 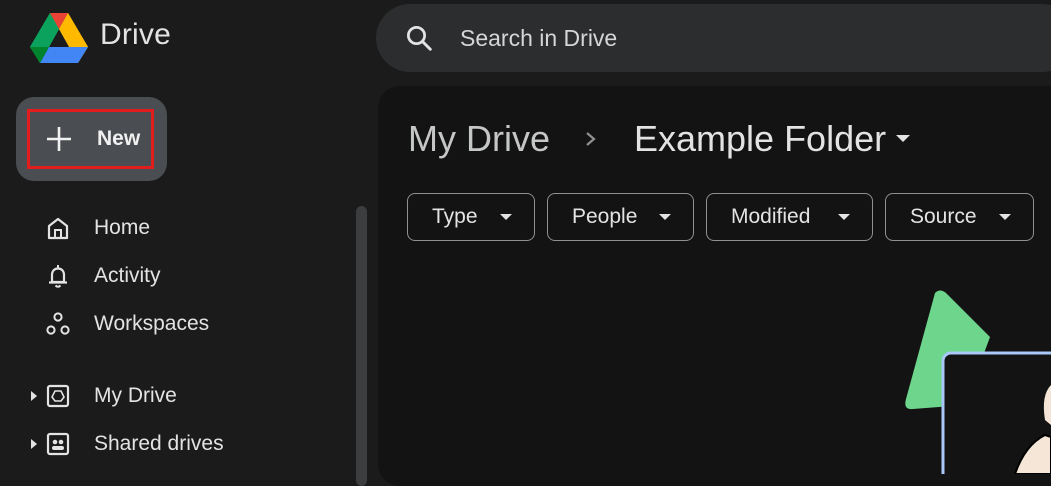 I want to click on breadcrumb-current-folder: Example Folder, so click(x=772, y=139).